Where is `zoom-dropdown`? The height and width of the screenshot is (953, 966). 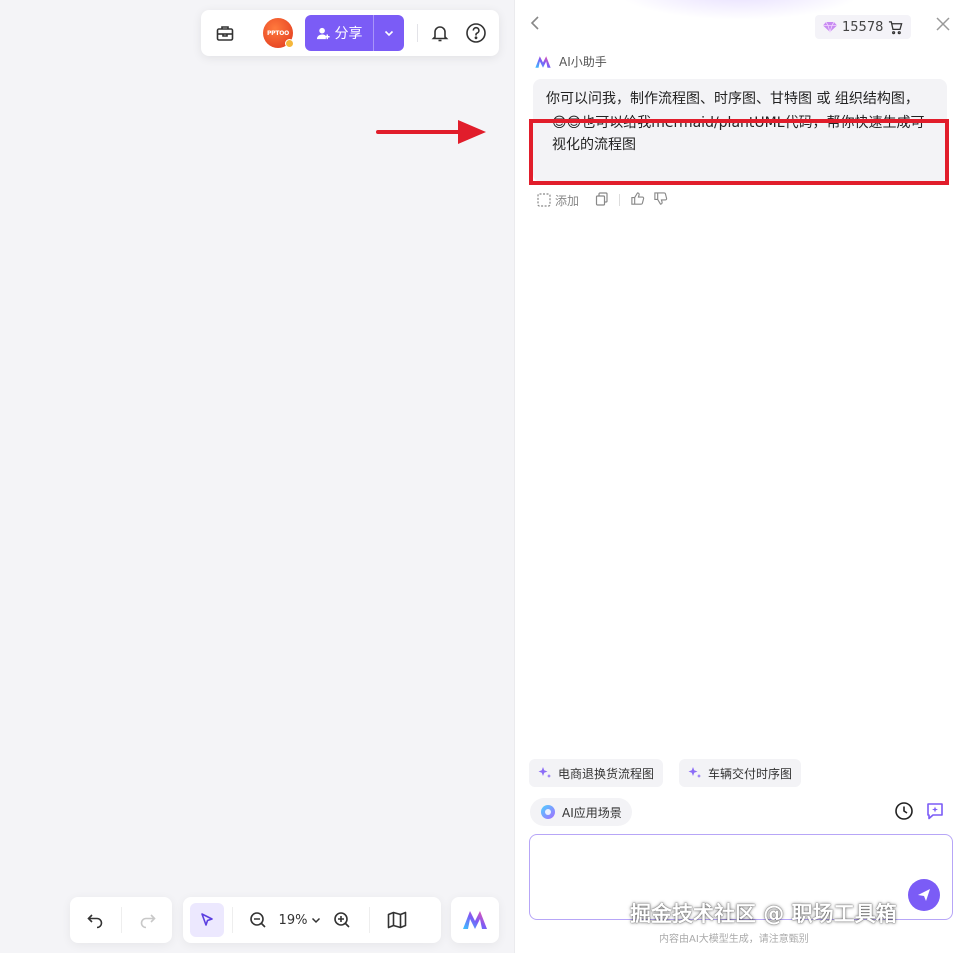
zoom-dropdown is located at coordinates (318, 920).